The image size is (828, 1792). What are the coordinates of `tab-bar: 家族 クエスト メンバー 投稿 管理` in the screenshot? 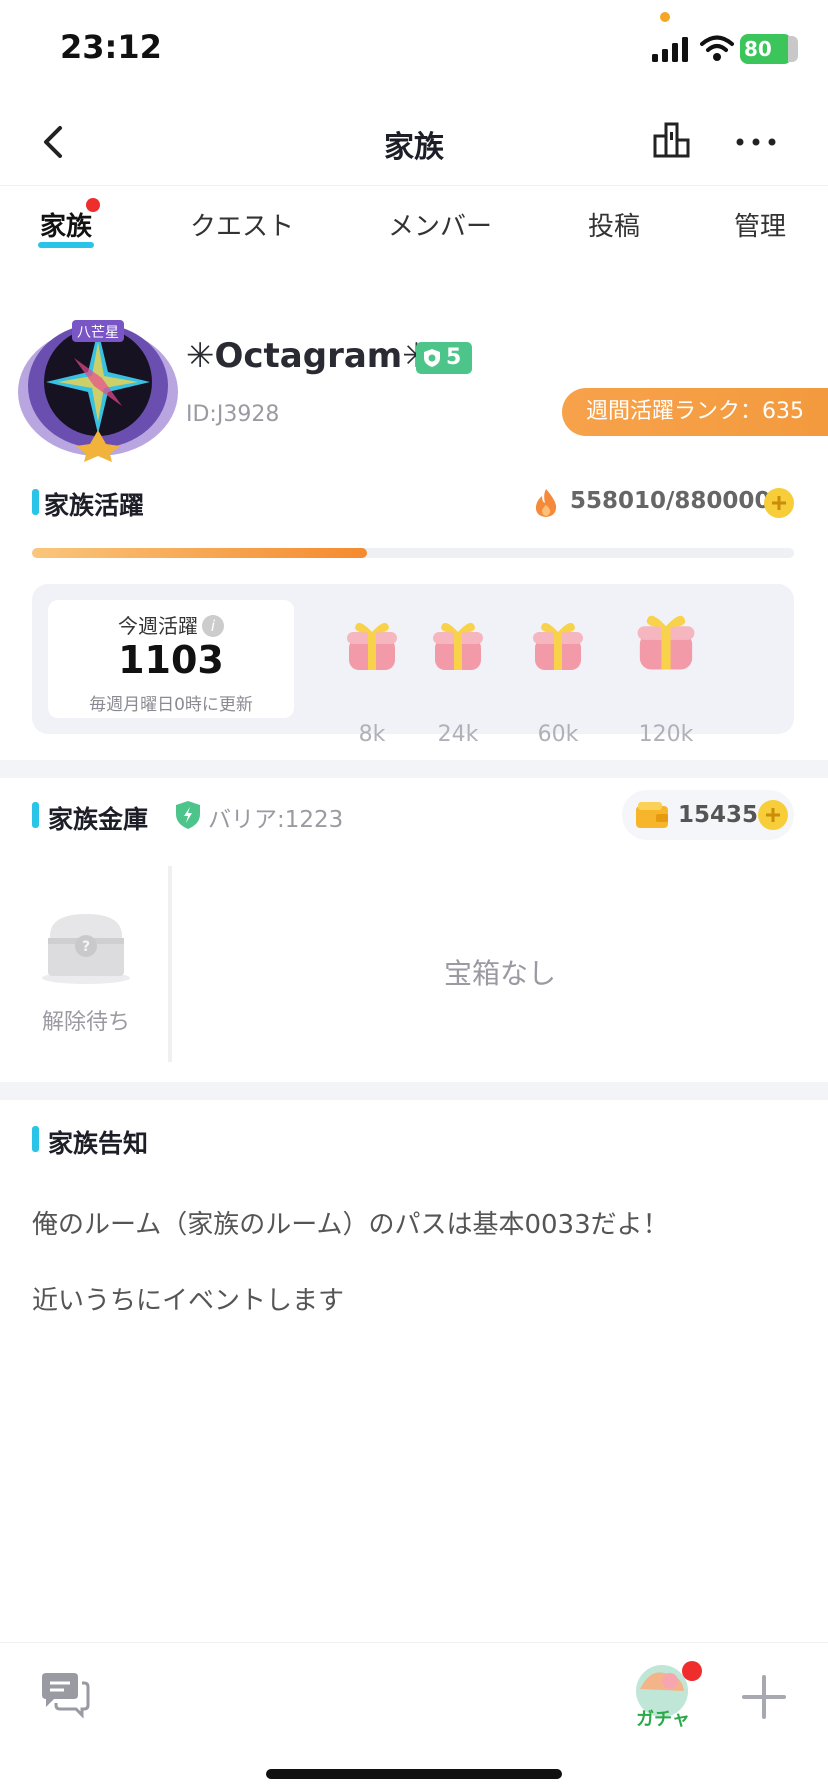 It's located at (414, 225).